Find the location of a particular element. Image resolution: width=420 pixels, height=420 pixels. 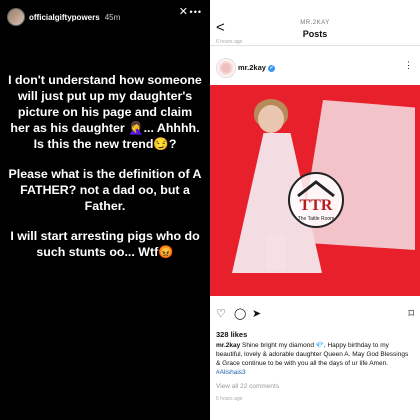

account-label: MR.2KAY is located at coordinates (315, 23).